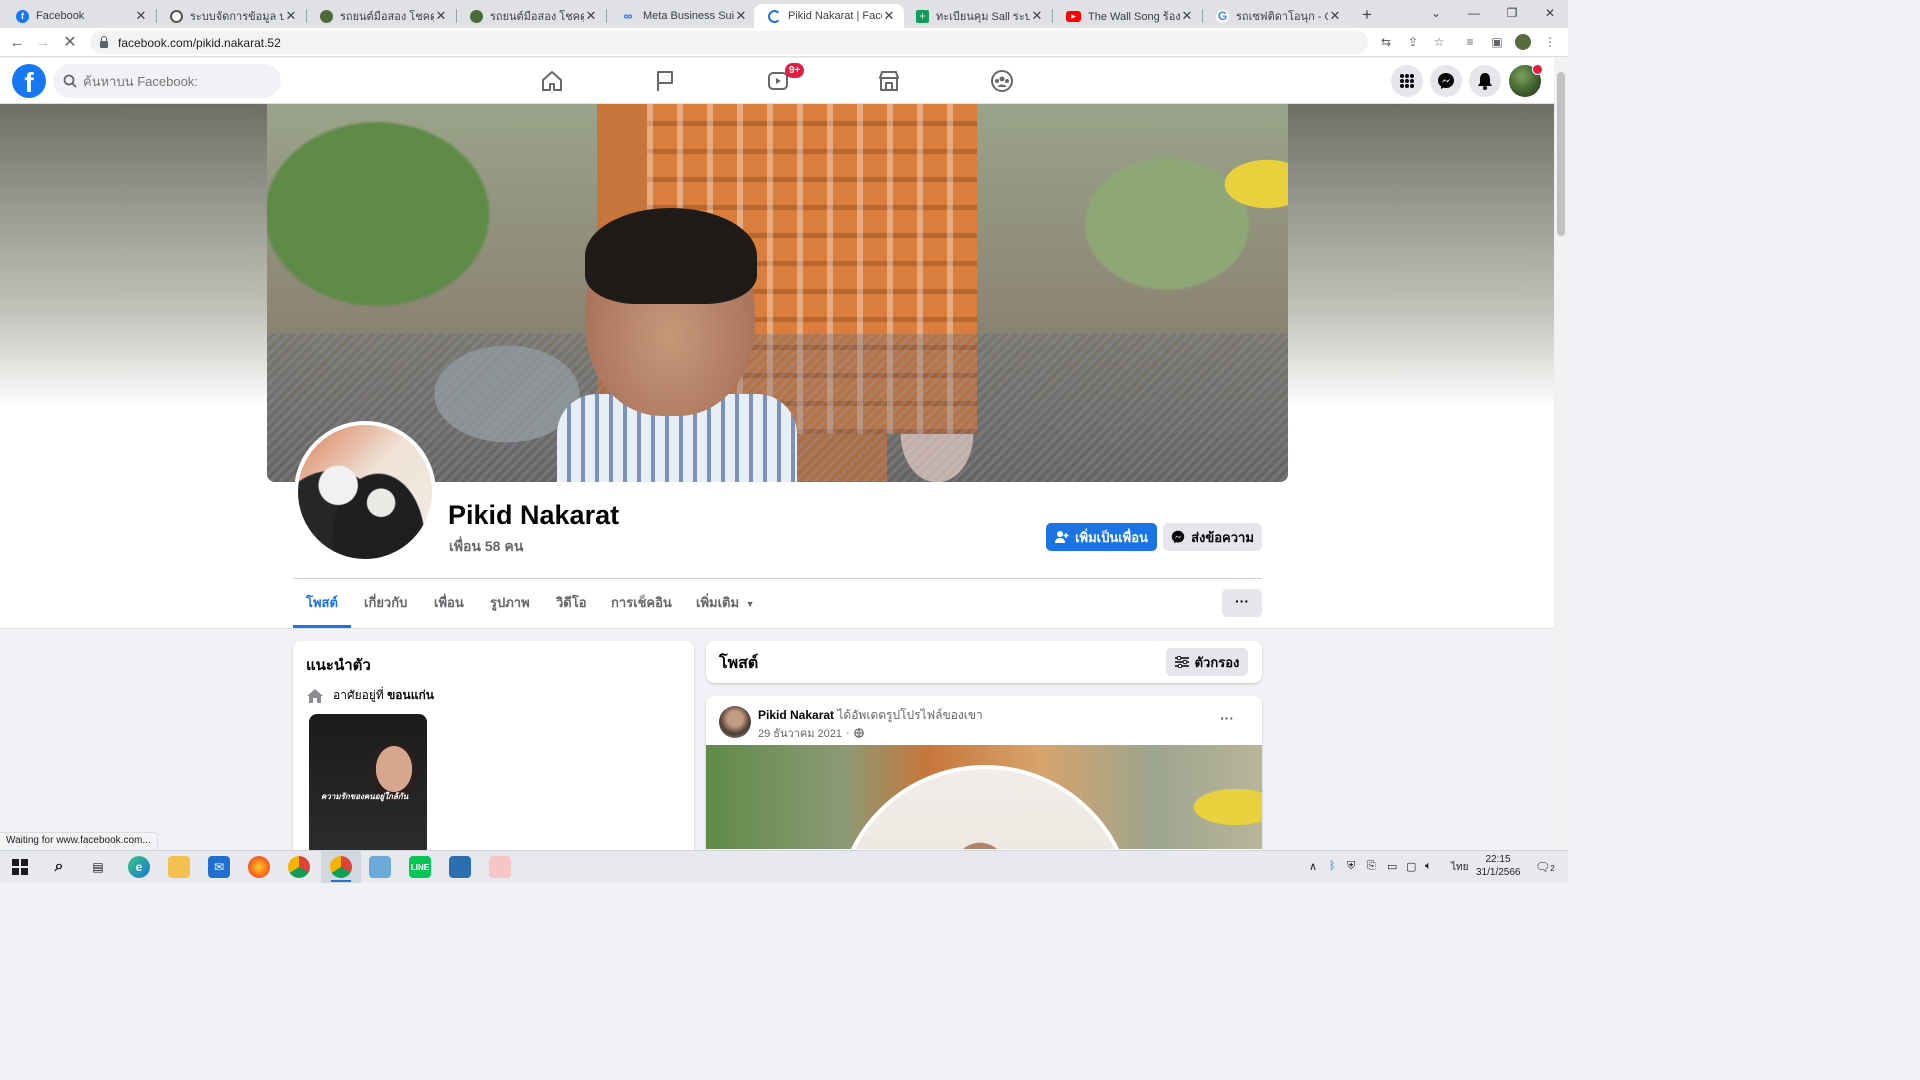 The height and width of the screenshot is (1080, 1920). What do you see at coordinates (59, 867) in the screenshot?
I see `search-icon: ⌕` at bounding box center [59, 867].